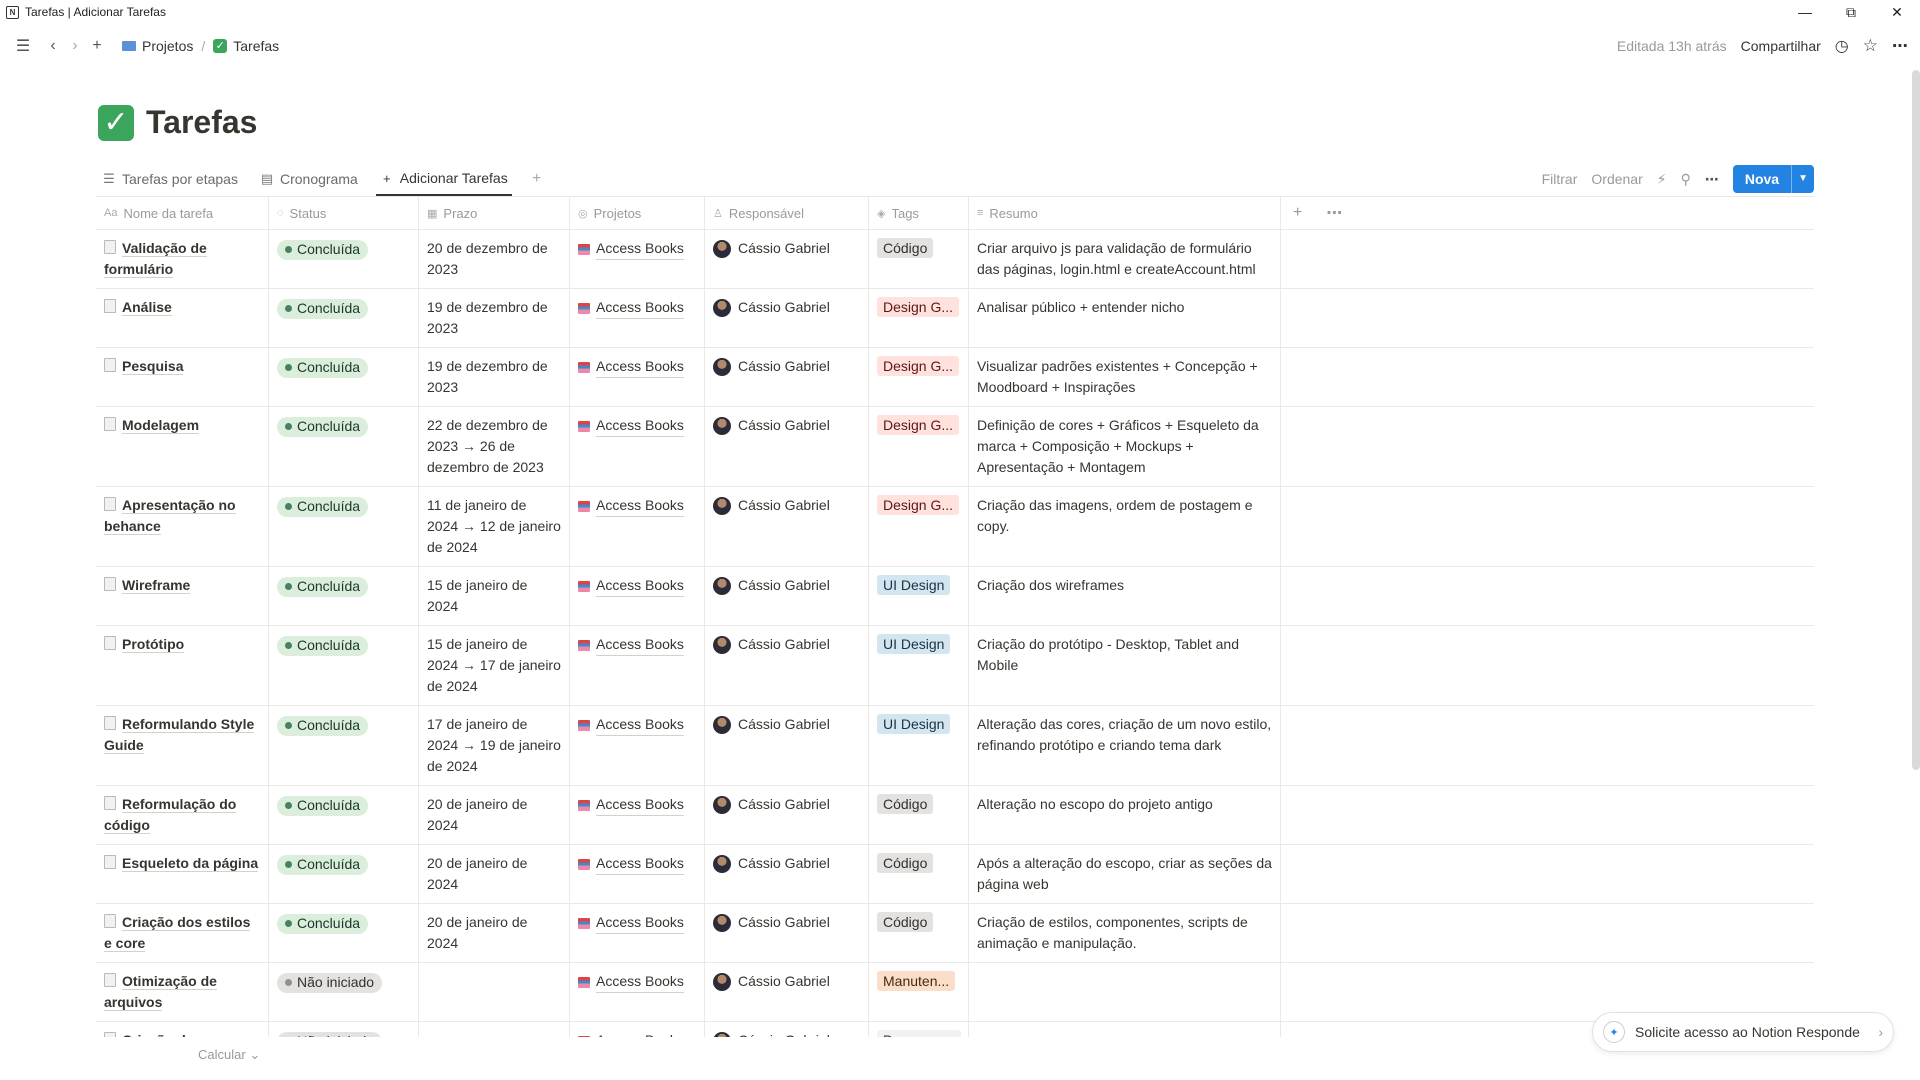 The width and height of the screenshot is (1920, 1080). Describe the element at coordinates (116, 122) in the screenshot. I see `check-icon: ✓` at that location.